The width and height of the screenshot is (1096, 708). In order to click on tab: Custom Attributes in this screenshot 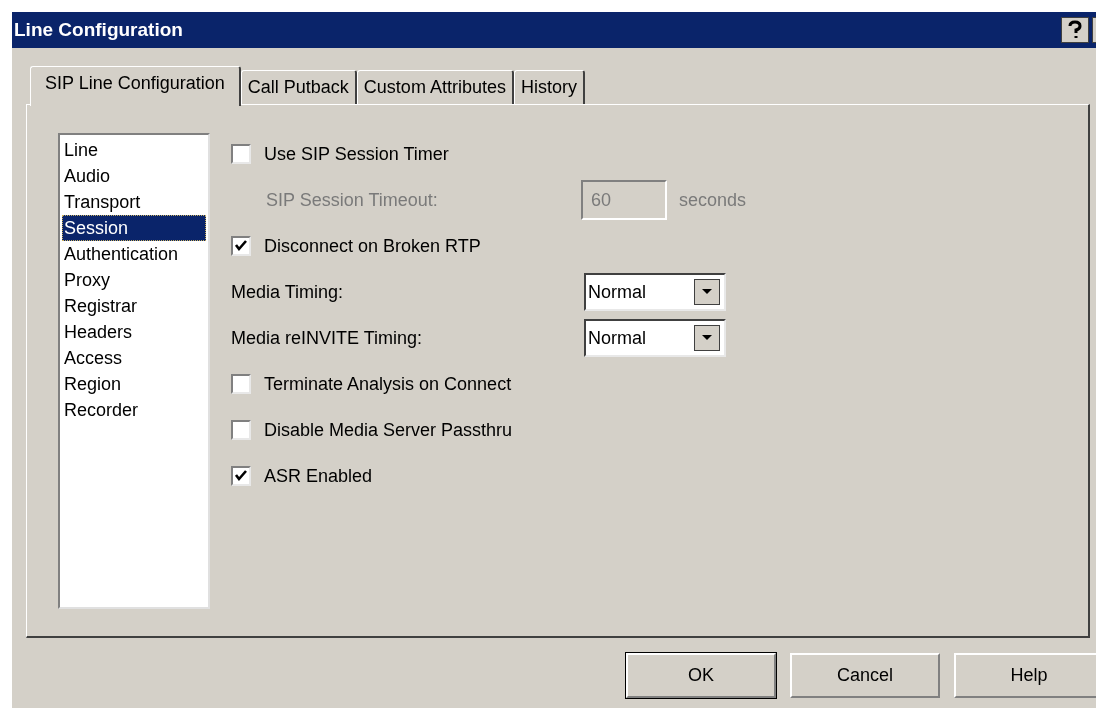, I will do `click(435, 87)`.